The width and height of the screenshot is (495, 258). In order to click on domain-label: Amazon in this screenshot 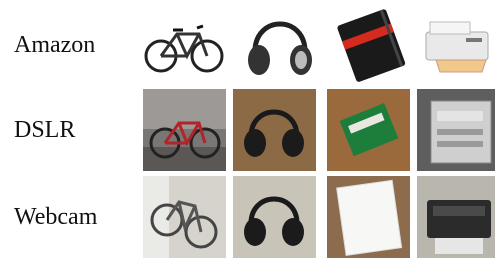, I will do `click(55, 44)`.